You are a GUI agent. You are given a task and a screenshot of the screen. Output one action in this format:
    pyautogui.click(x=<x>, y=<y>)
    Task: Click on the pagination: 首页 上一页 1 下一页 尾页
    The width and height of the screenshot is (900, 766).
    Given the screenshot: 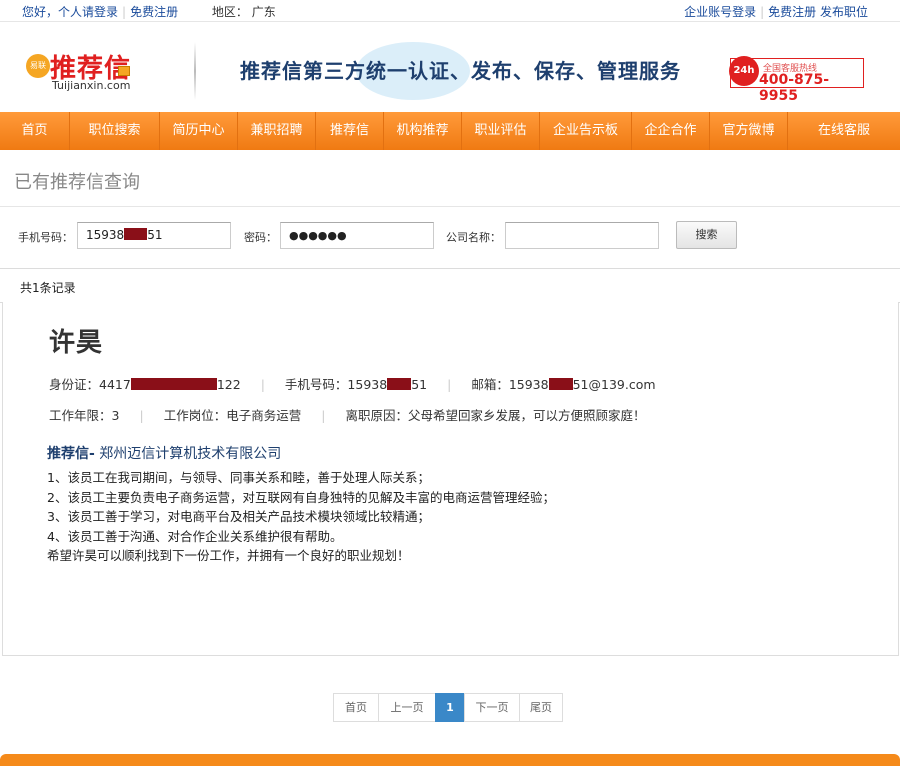 What is the action you would take?
    pyautogui.click(x=448, y=708)
    